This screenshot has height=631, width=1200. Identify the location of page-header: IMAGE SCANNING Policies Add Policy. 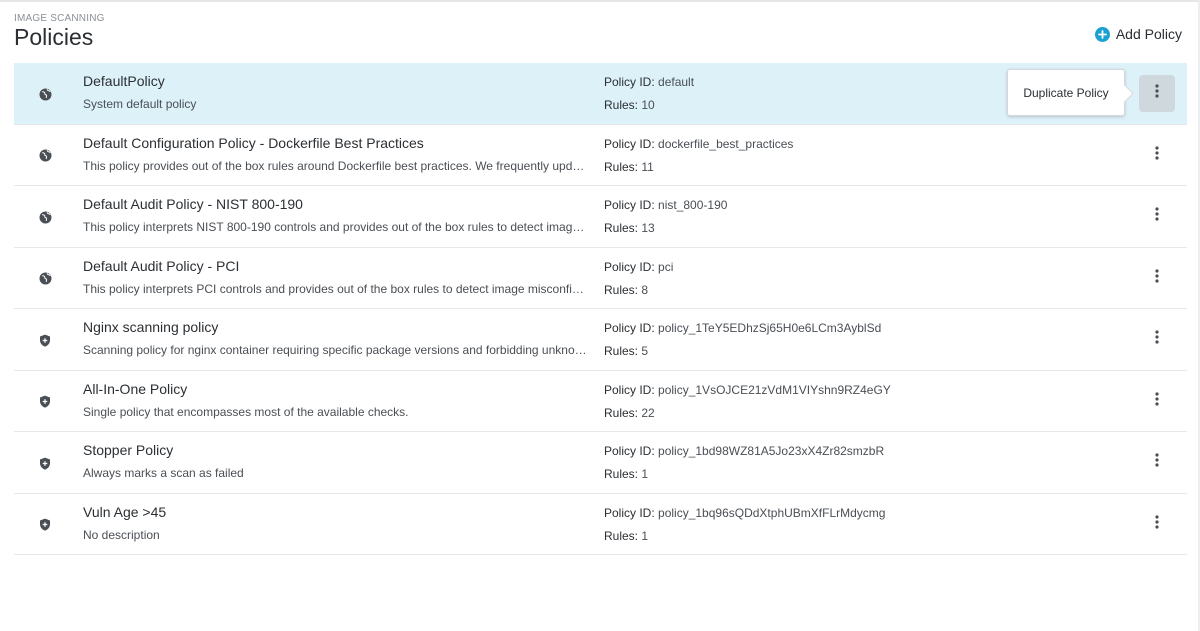
(600, 32).